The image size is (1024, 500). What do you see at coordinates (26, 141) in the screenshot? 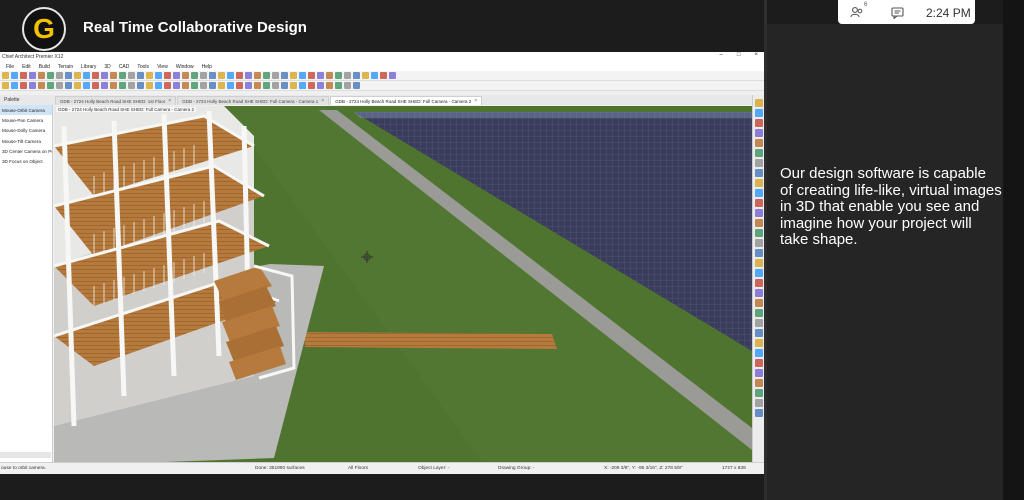
I see `palette-item-tilt: Mouse-Tilt Camera` at bounding box center [26, 141].